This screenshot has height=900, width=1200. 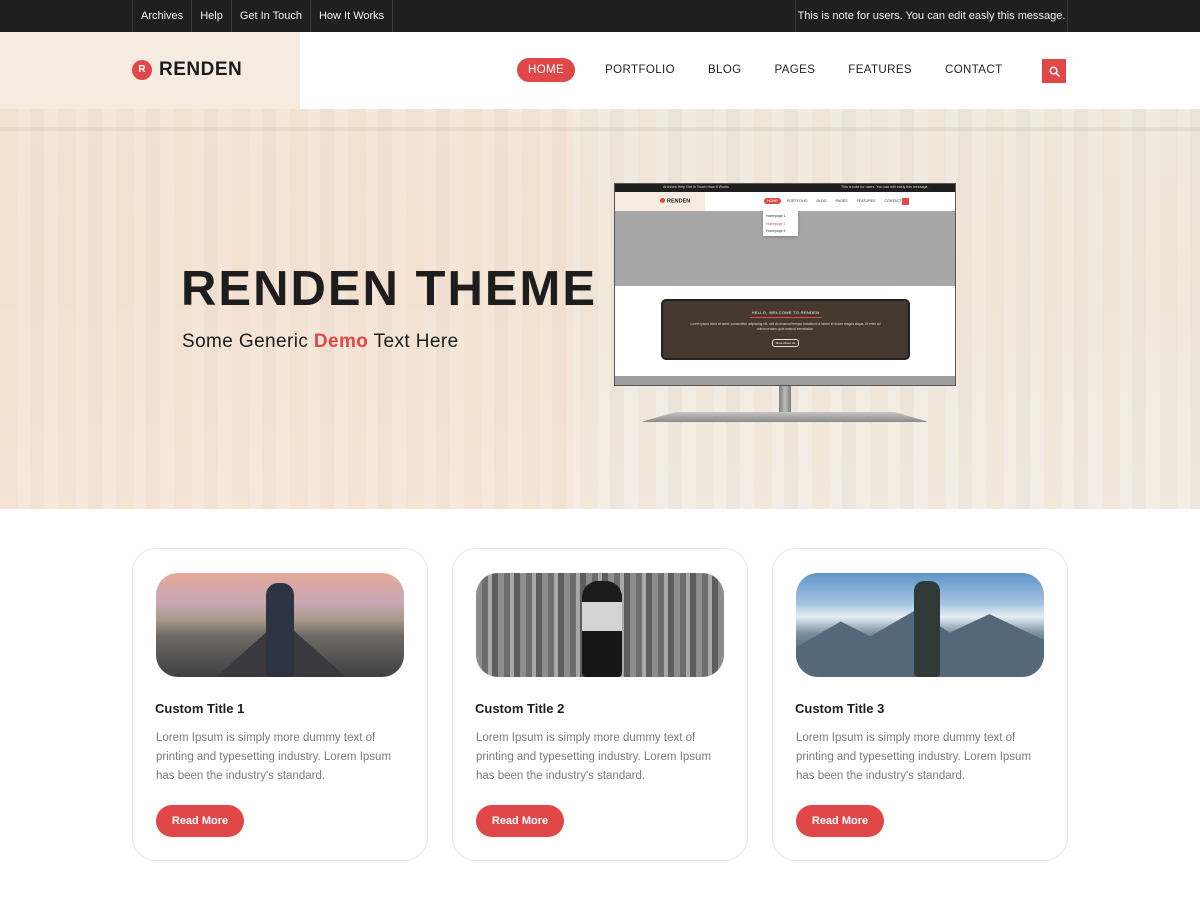 What do you see at coordinates (841, 201) in the screenshot?
I see `mock-nav-item: PAGES` at bounding box center [841, 201].